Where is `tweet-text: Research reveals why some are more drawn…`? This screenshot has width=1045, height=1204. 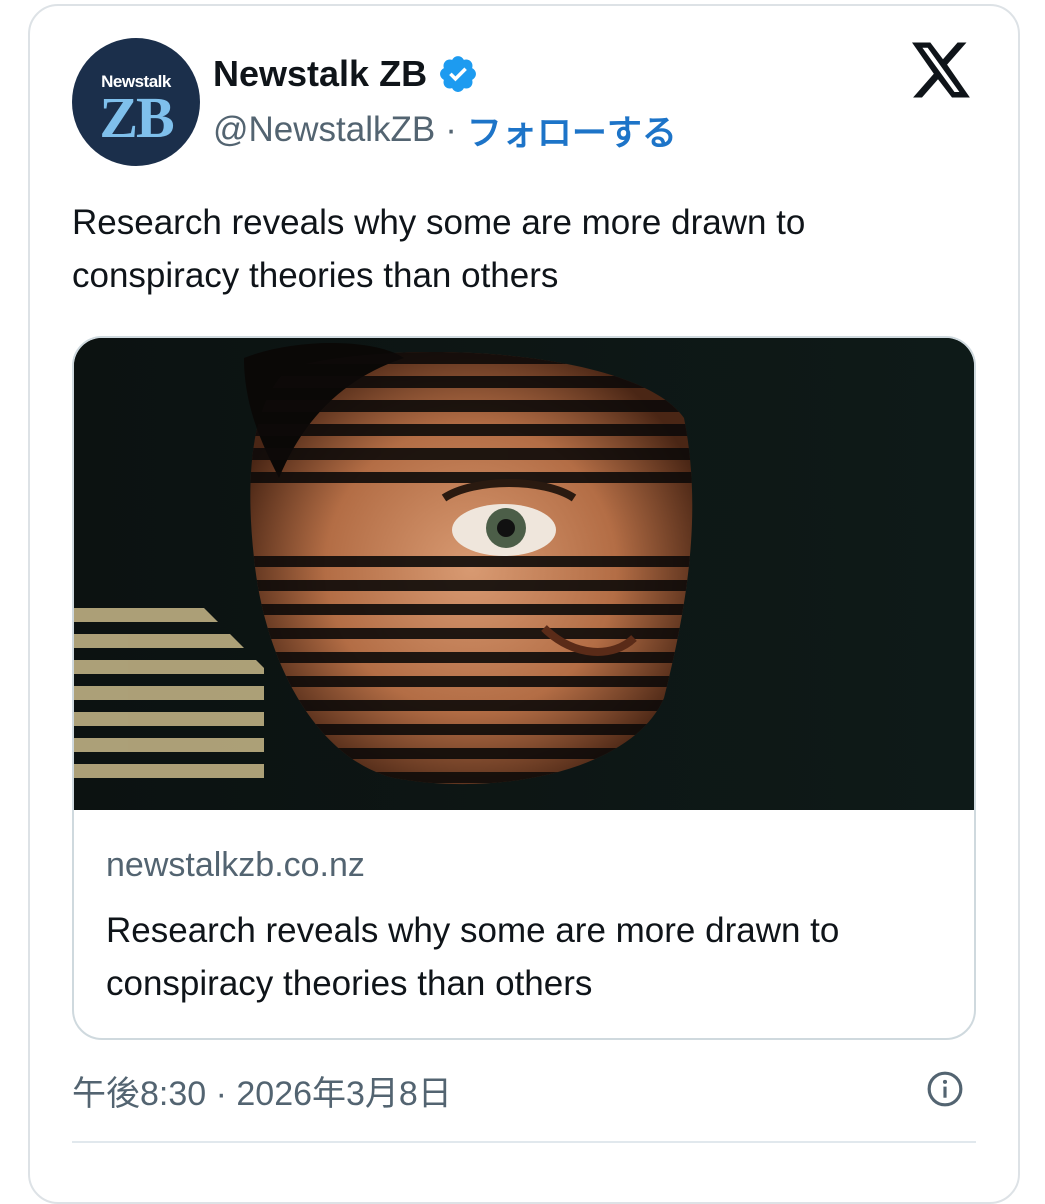
tweet-text: Research reveals why some are more drawn… is located at coordinates (439, 249).